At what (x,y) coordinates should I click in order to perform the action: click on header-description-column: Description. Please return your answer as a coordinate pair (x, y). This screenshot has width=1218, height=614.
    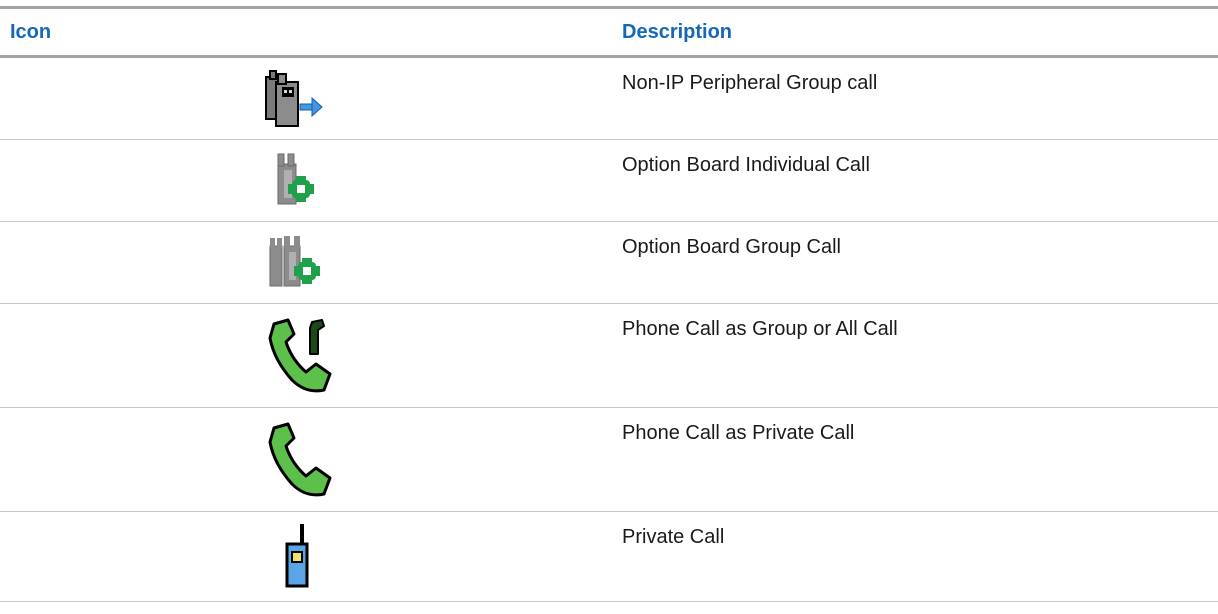
    Looking at the image, I should click on (677, 32).